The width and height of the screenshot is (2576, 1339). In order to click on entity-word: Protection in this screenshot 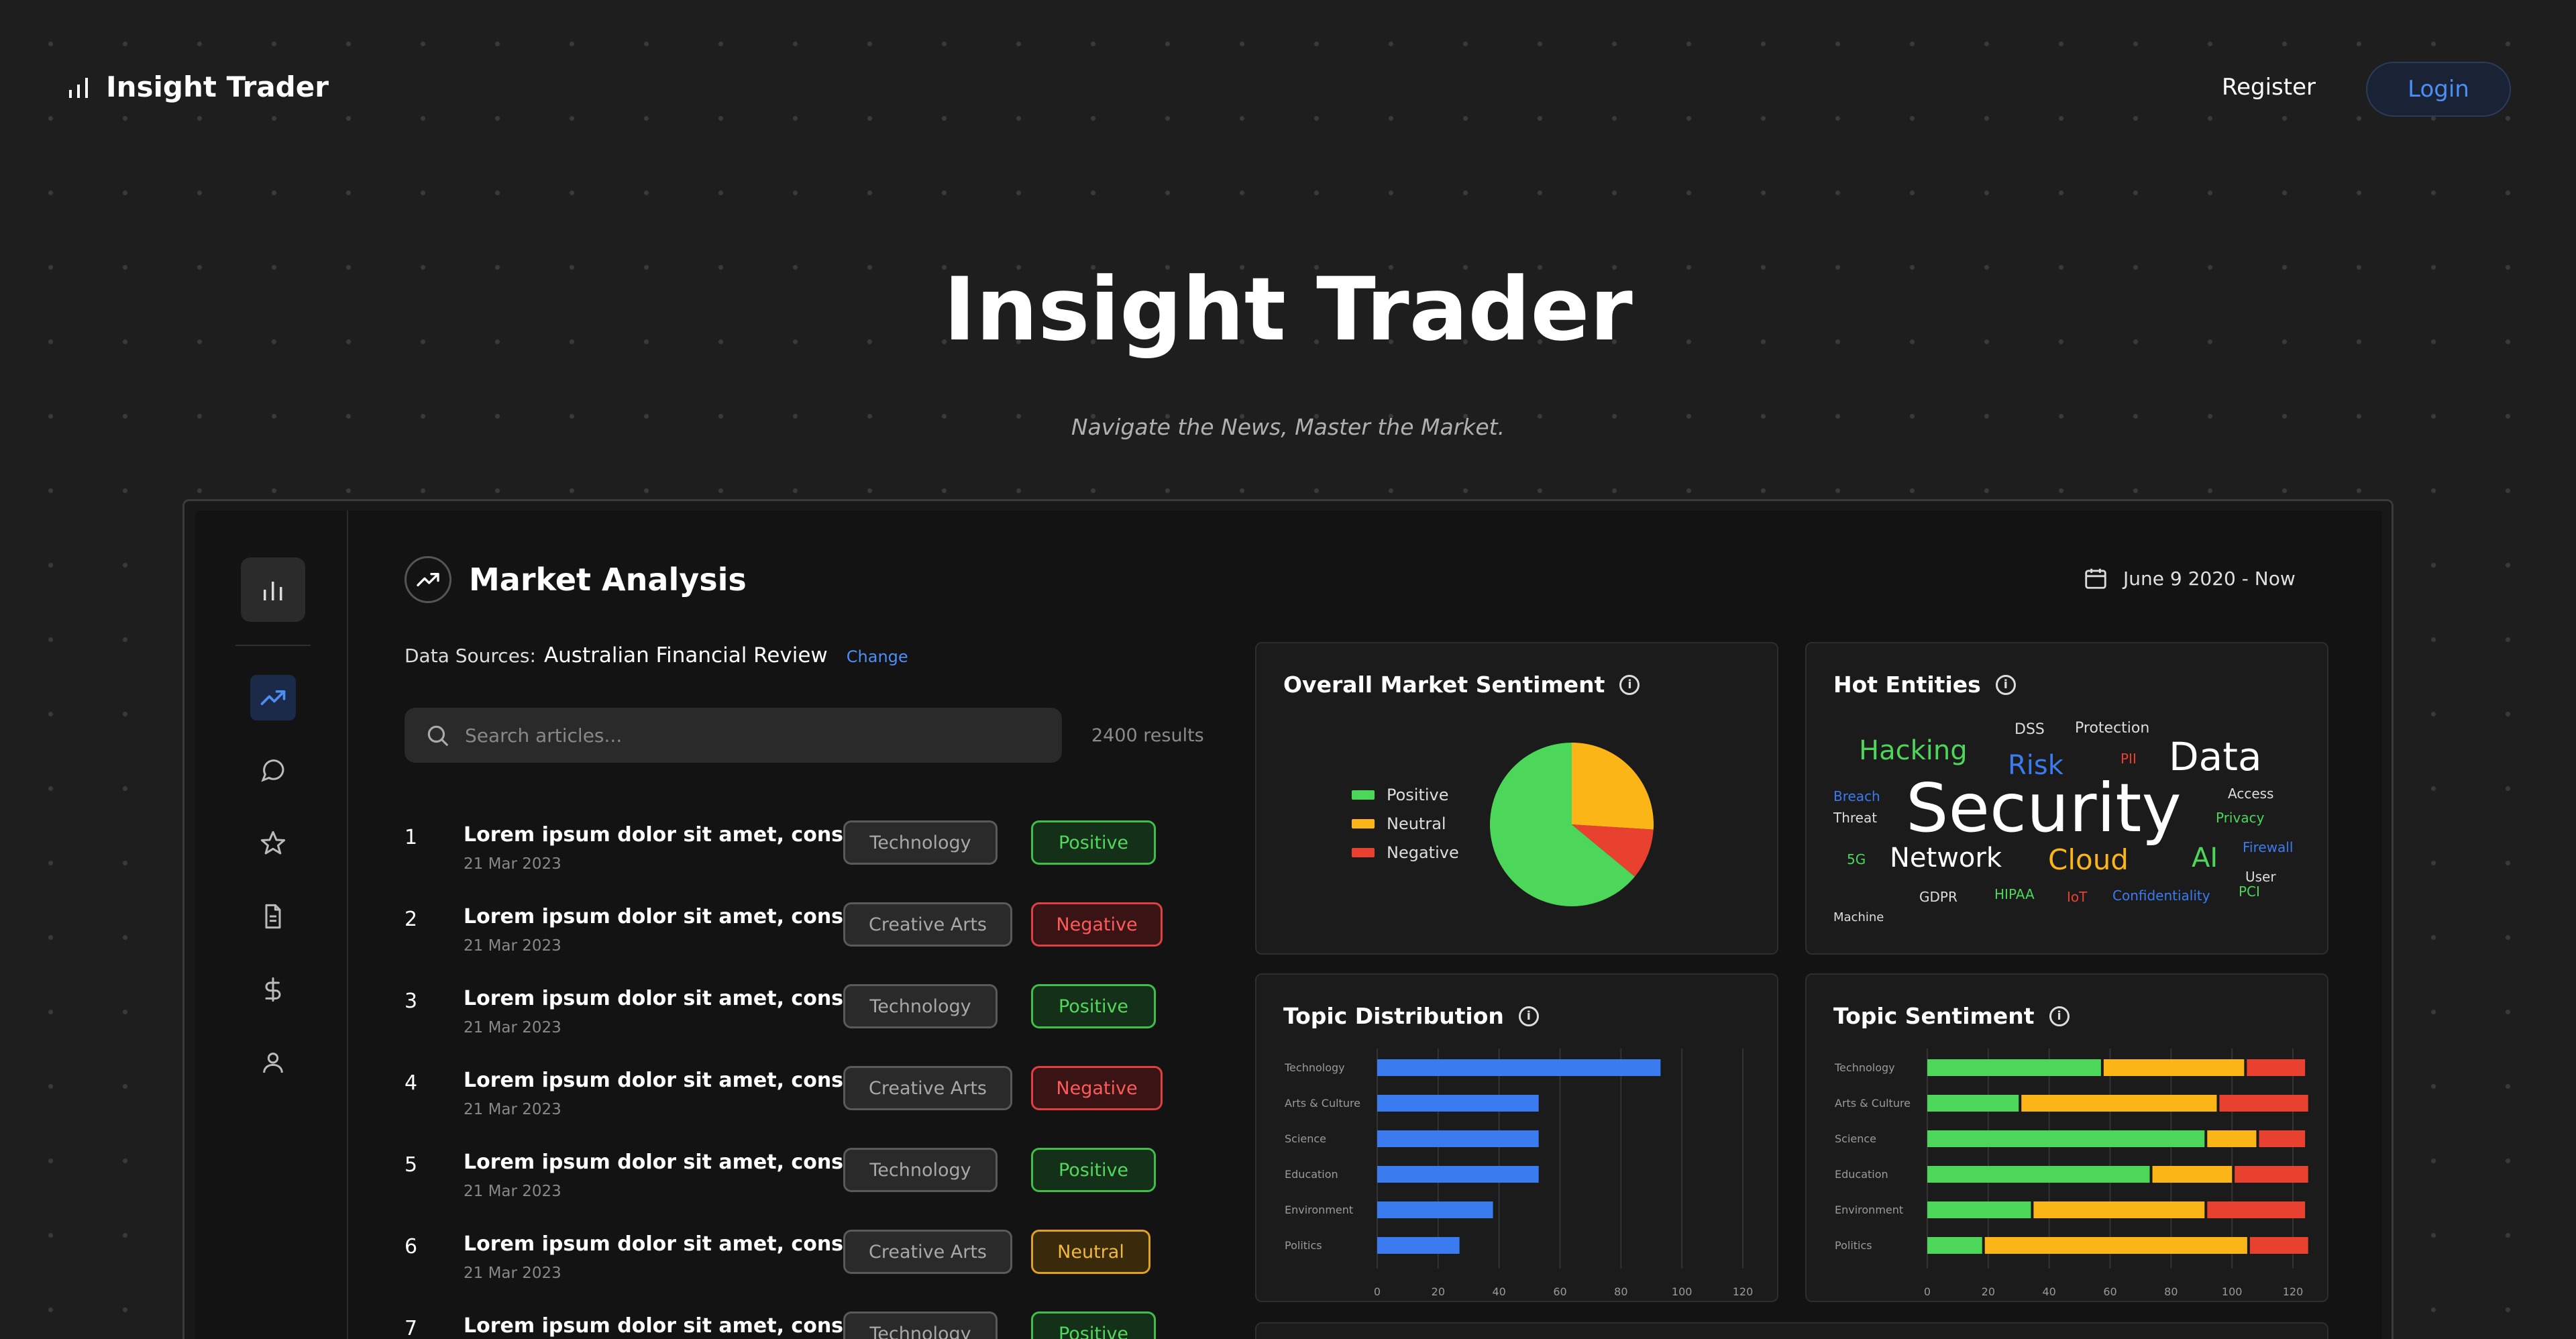, I will do `click(2112, 728)`.